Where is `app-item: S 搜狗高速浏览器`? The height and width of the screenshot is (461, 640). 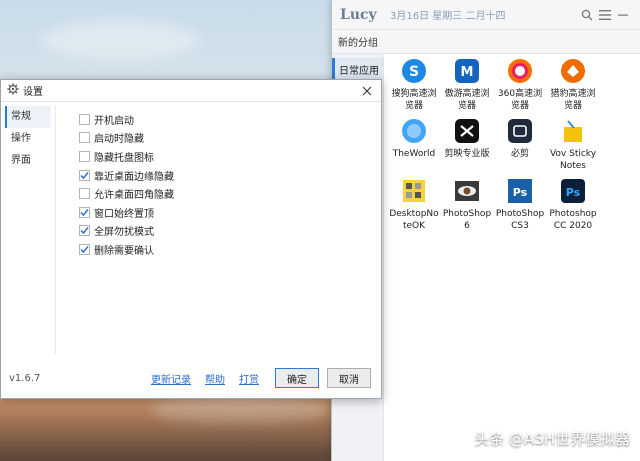 app-item: S 搜狗高速浏览器 is located at coordinates (414, 85).